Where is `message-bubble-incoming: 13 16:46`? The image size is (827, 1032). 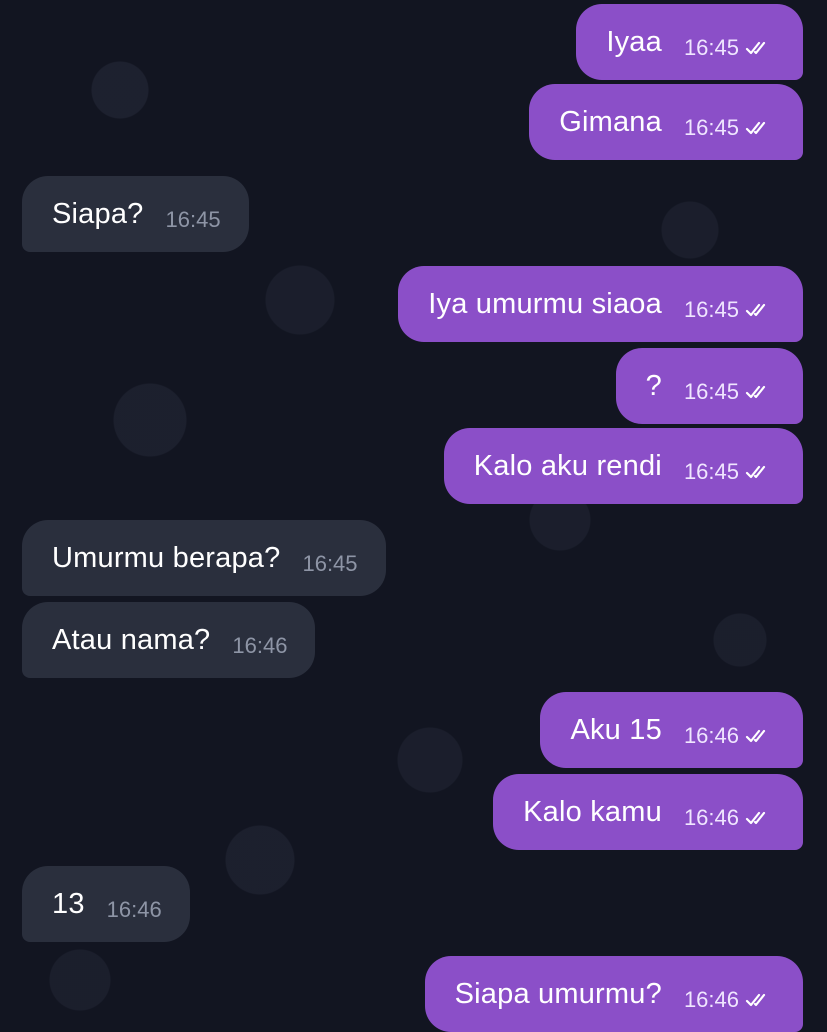
message-bubble-incoming: 13 16:46 is located at coordinates (106, 904).